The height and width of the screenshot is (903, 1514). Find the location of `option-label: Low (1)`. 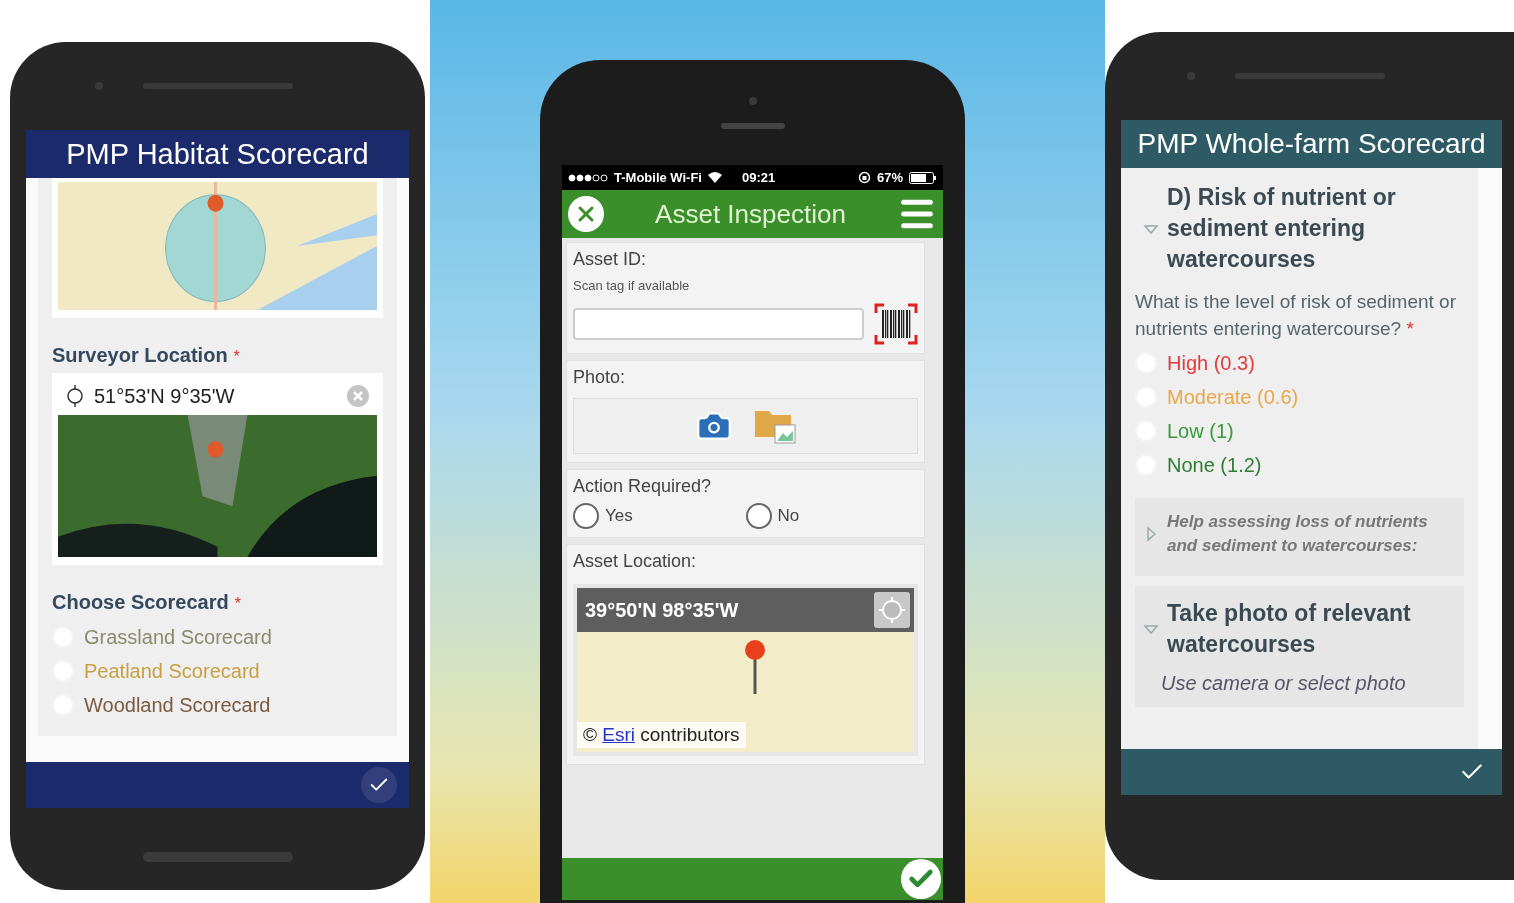

option-label: Low (1) is located at coordinates (1200, 431).